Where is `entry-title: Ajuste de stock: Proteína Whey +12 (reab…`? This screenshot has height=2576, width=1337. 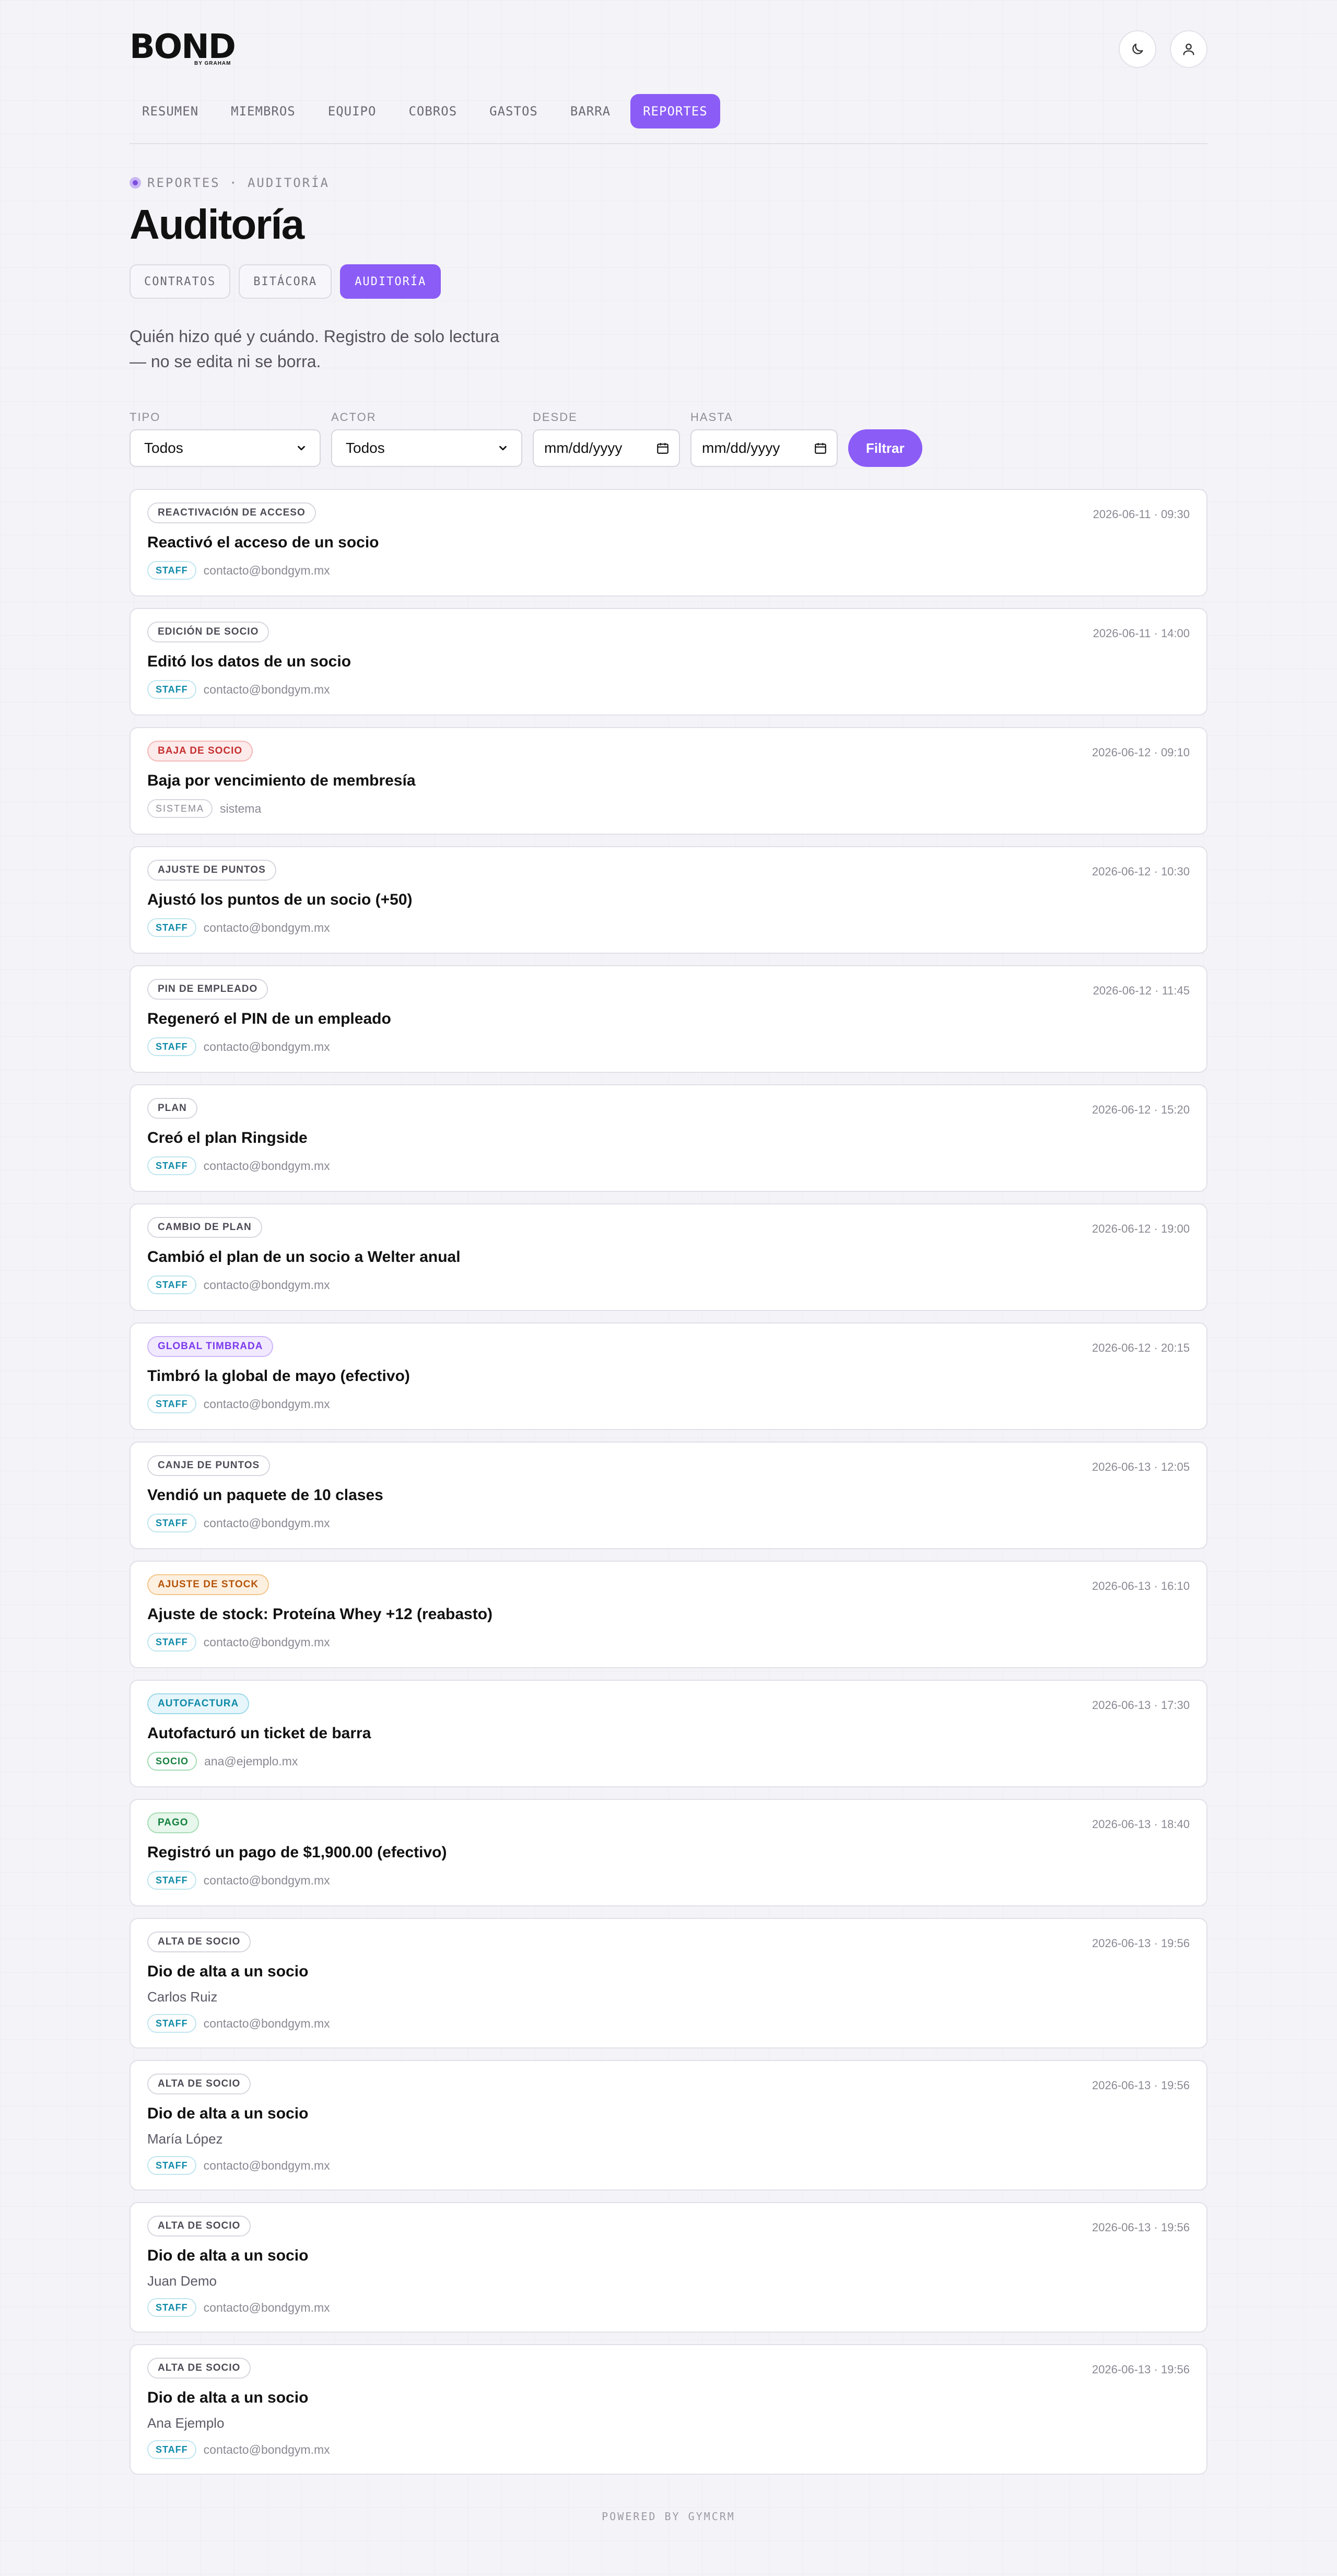
entry-title: Ajuste de stock: Proteína Whey +12 (reab… is located at coordinates (320, 1614).